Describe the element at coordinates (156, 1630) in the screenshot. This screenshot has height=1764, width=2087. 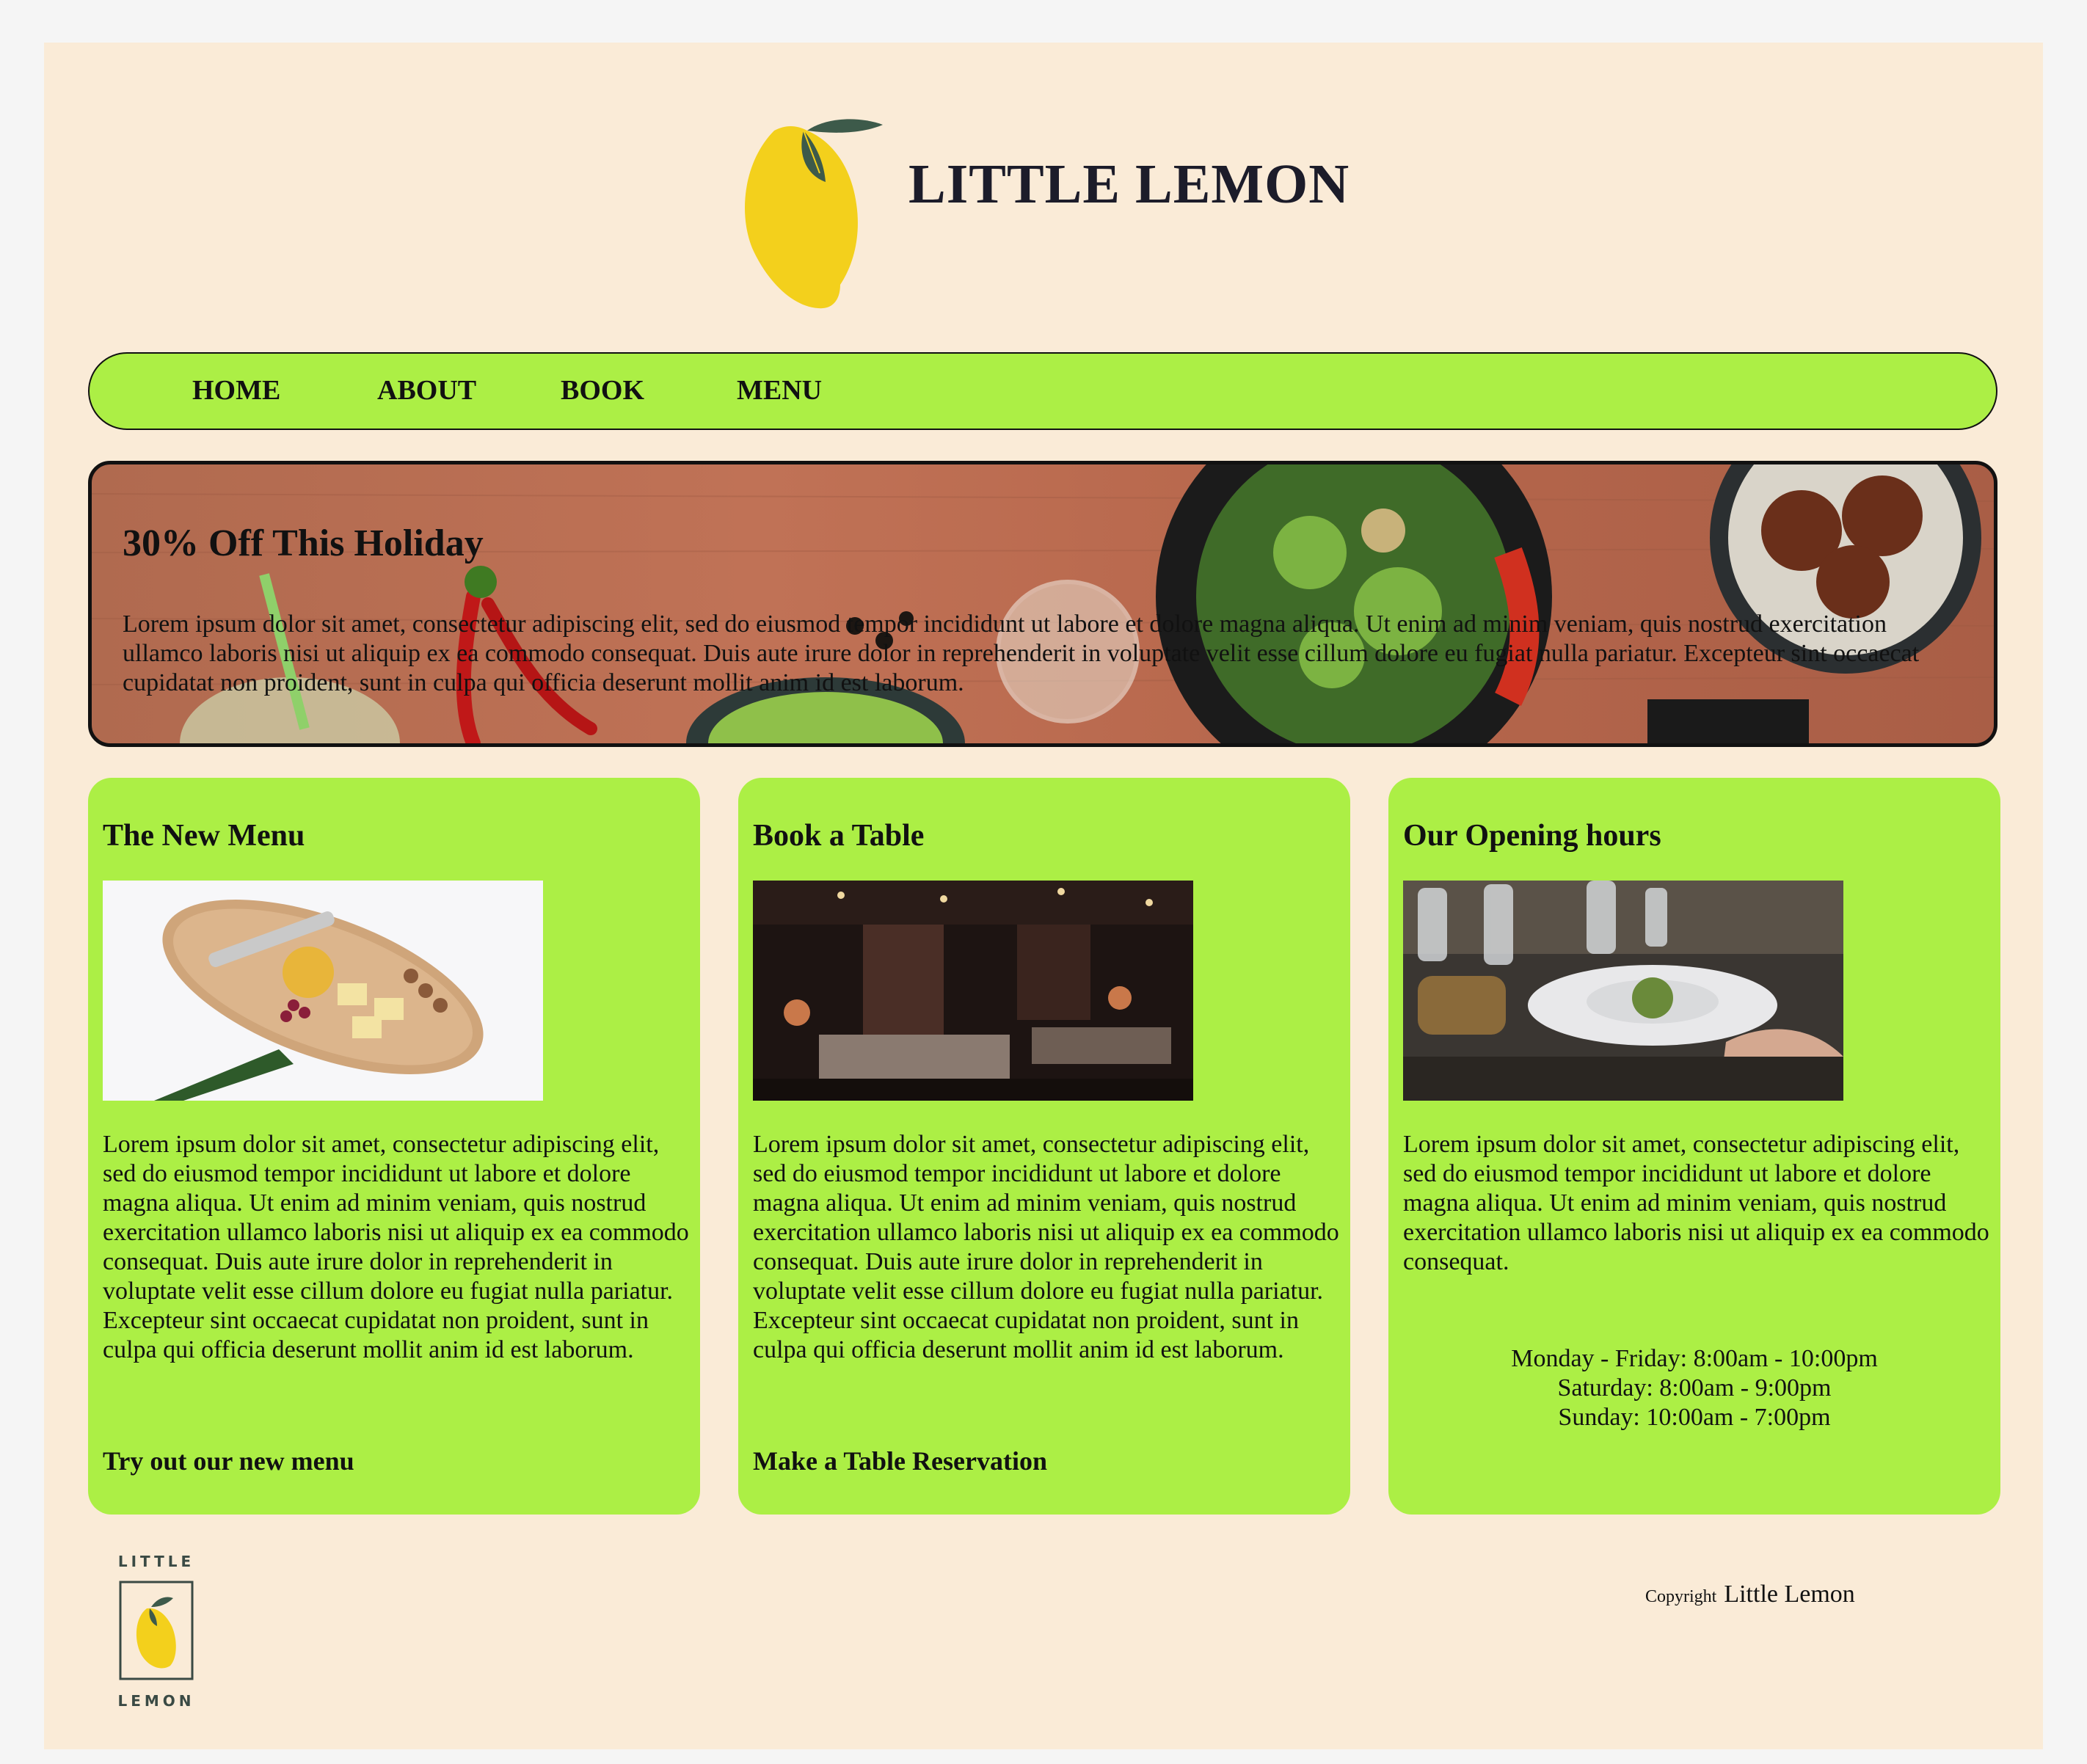
I see `footer-lemon-icon` at that location.